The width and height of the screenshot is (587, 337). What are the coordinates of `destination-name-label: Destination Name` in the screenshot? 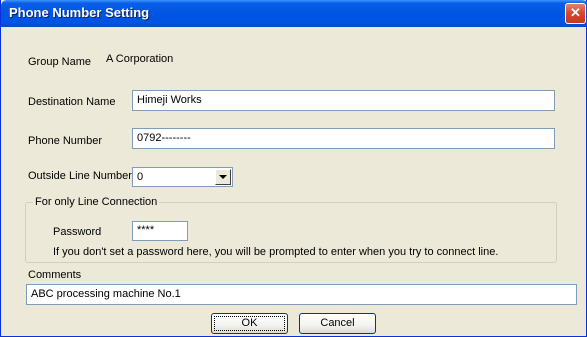 It's located at (72, 102).